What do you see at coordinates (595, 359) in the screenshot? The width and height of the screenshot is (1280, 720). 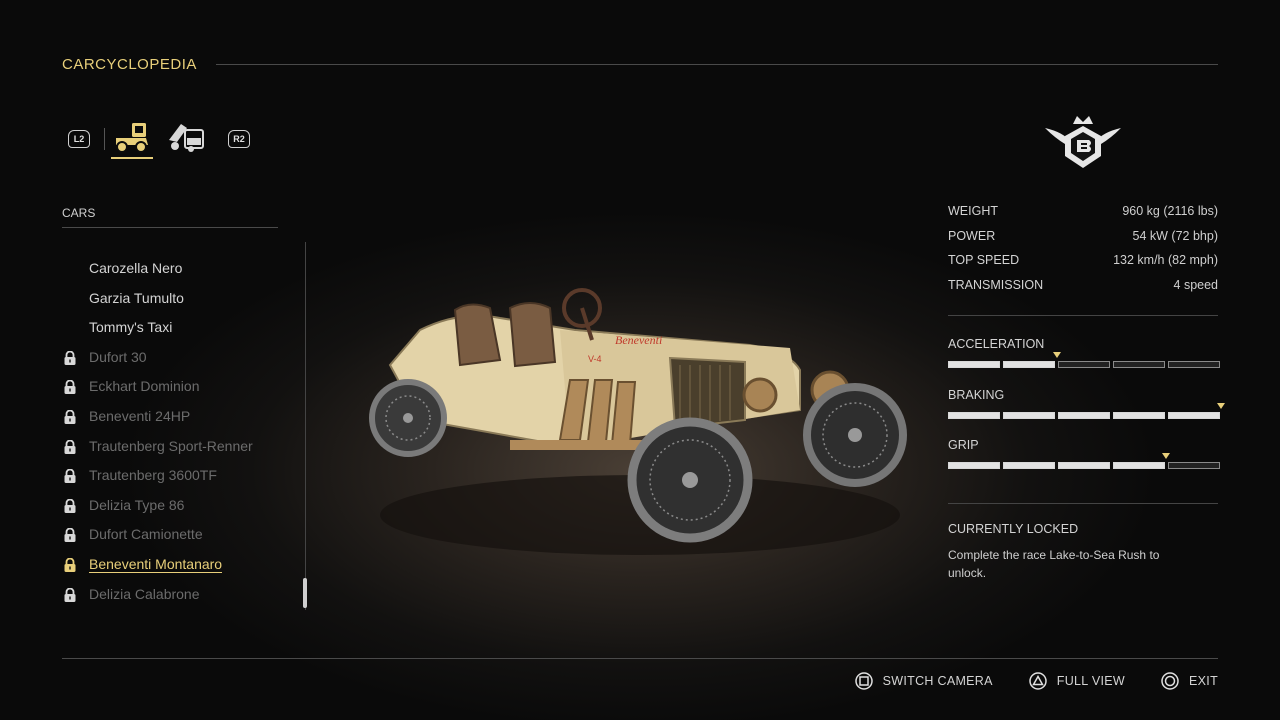 I see `car-badge: V-4` at bounding box center [595, 359].